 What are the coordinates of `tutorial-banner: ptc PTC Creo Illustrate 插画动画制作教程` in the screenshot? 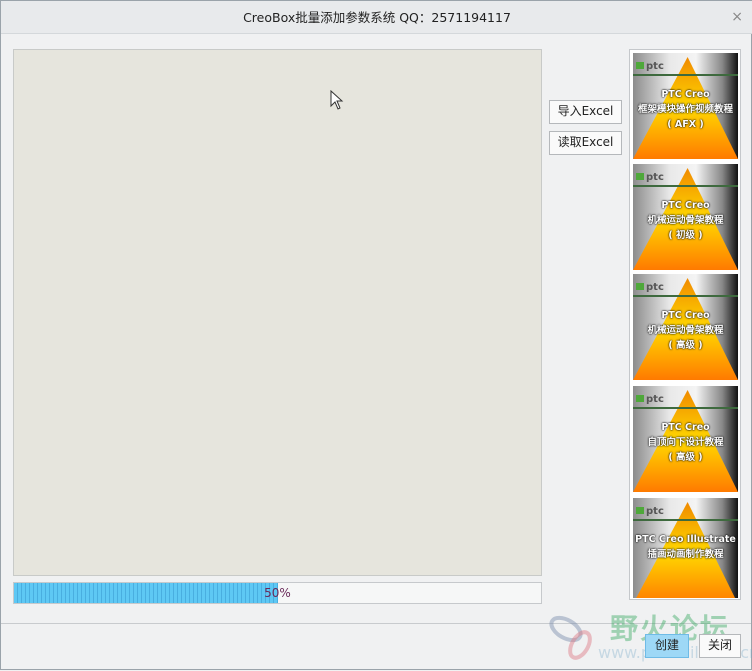 It's located at (685, 548).